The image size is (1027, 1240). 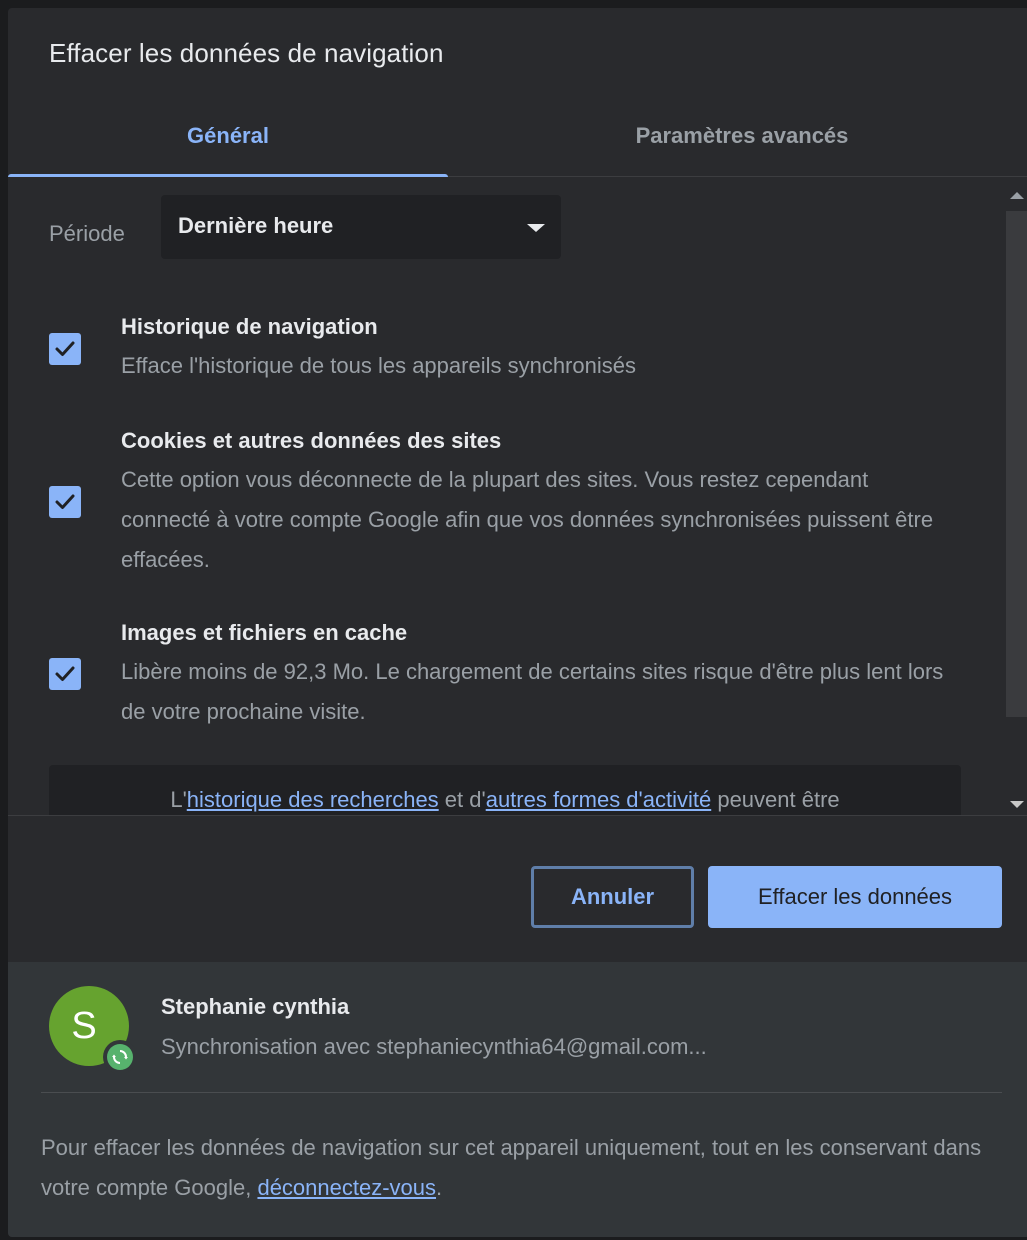 I want to click on info-suffix: peuvent être, so click(x=775, y=799).